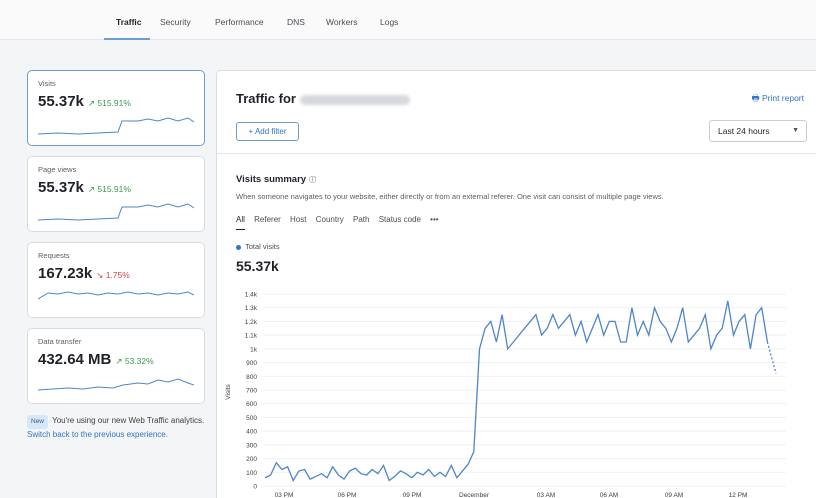 The width and height of the screenshot is (816, 498). Describe the element at coordinates (109, 189) in the screenshot. I see `page-views-change: ↗ 515.91%` at that location.